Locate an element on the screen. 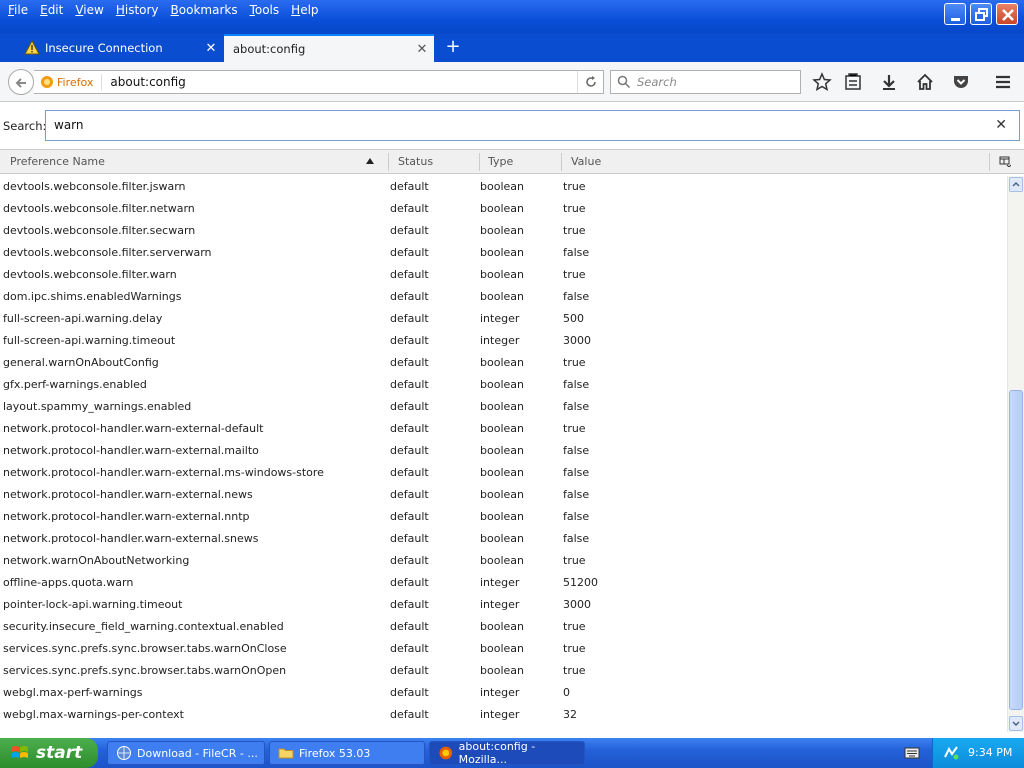  start-button: start is located at coordinates (49, 753).